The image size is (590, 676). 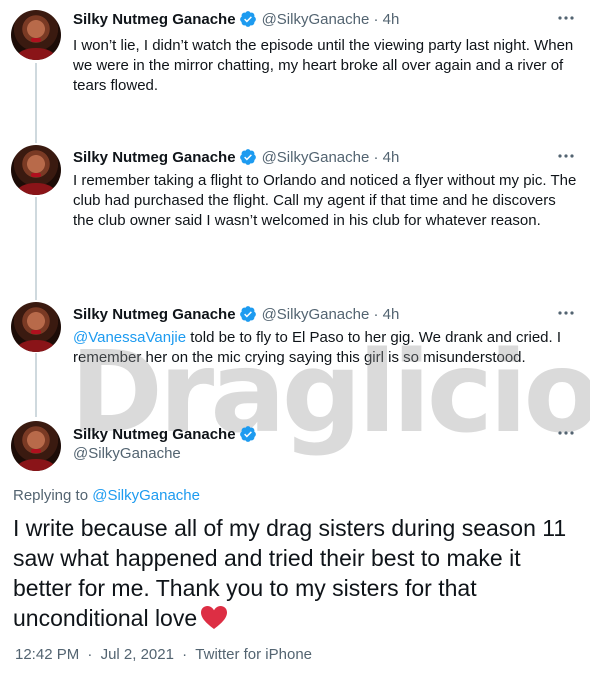 I want to click on replying-to: Replying to @SilkyGanache, so click(x=106, y=495).